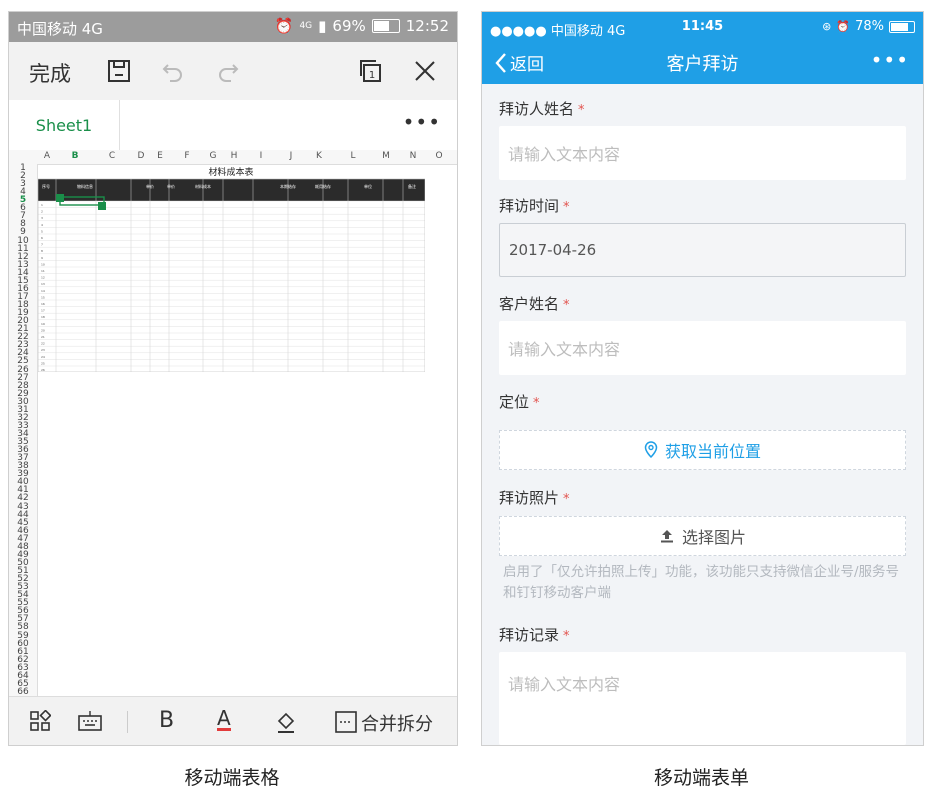 This screenshot has width=934, height=806. I want to click on column-header: I, so click(261, 156).